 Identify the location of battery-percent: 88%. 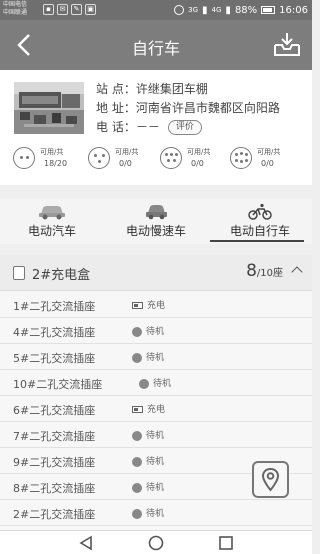
(246, 10).